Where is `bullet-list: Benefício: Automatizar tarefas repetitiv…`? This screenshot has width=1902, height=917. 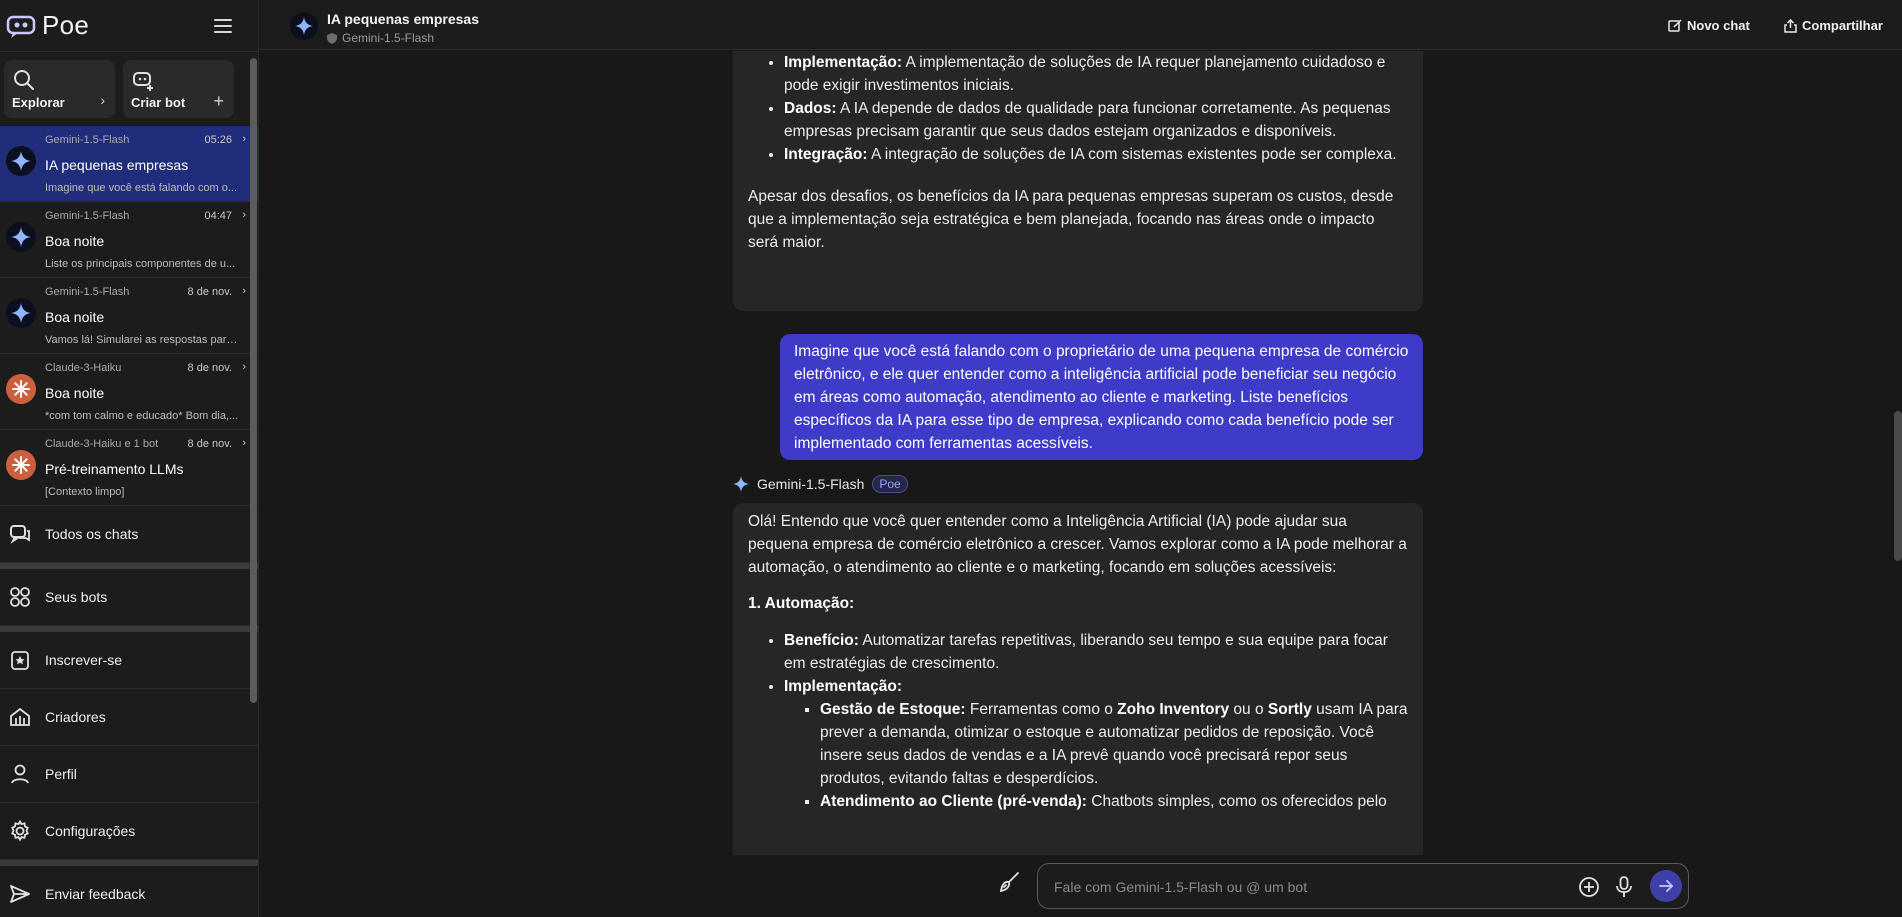 bullet-list: Benefício: Automatizar tarefas repetitiv… is located at coordinates (1078, 721).